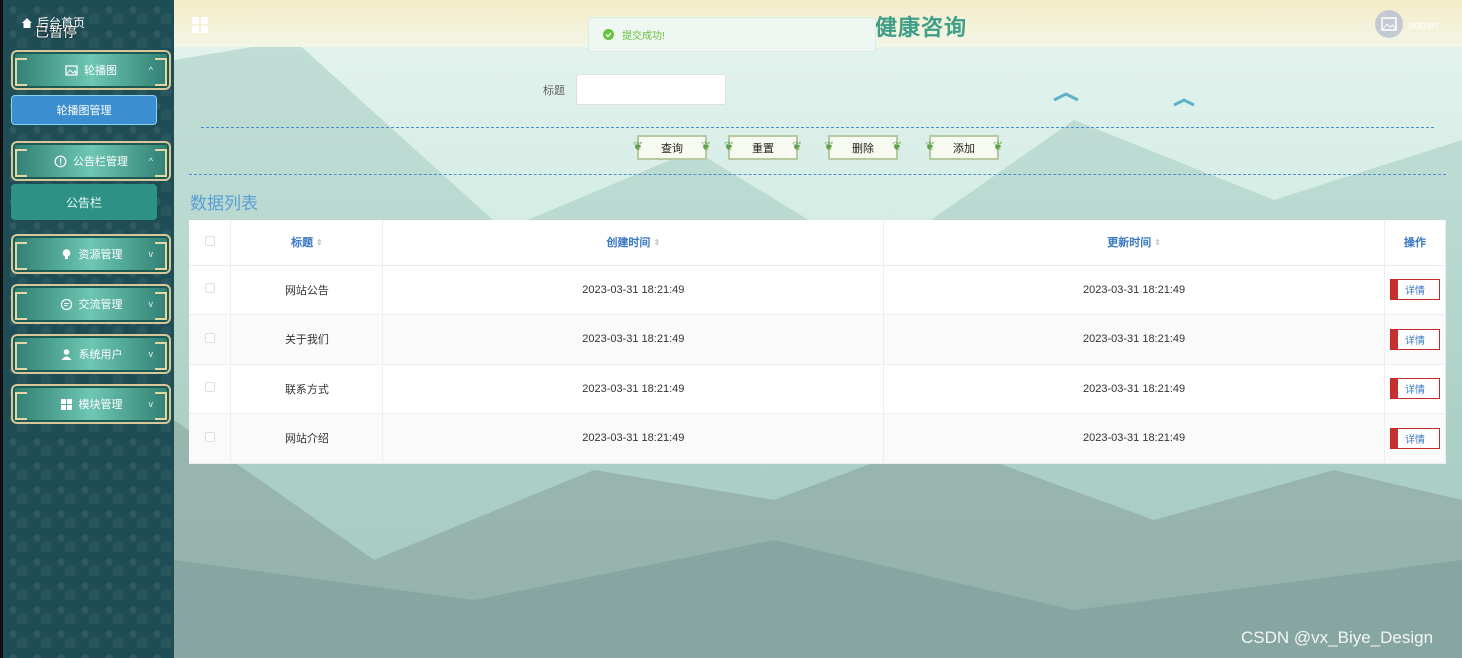 The width and height of the screenshot is (1462, 658). Describe the element at coordinates (209, 240) in the screenshot. I see `select-all-checkbox` at that location.